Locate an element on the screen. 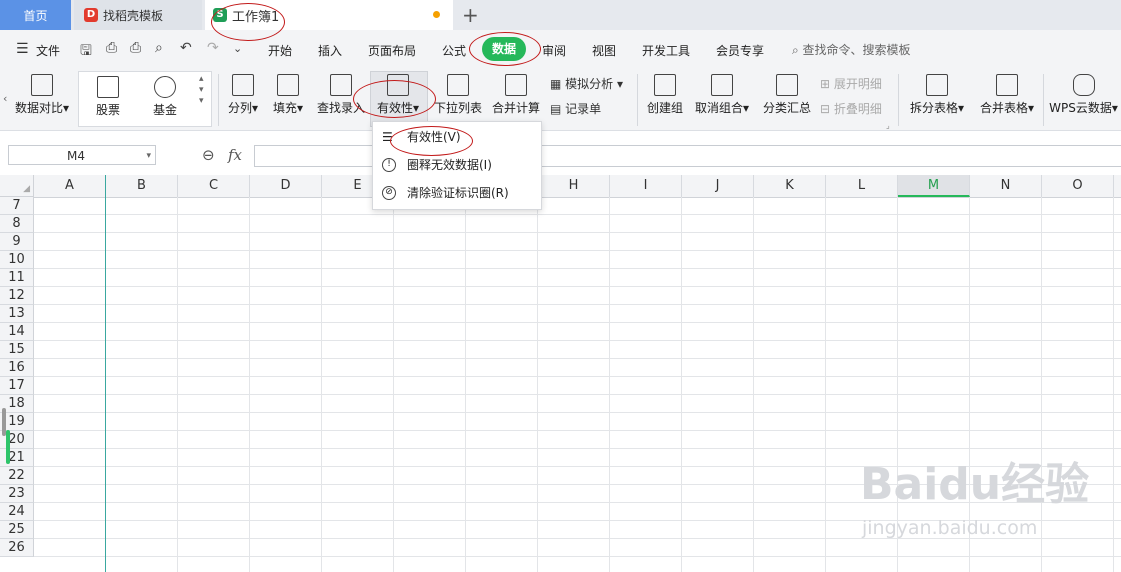  undo-icon: ↶ is located at coordinates (186, 48).